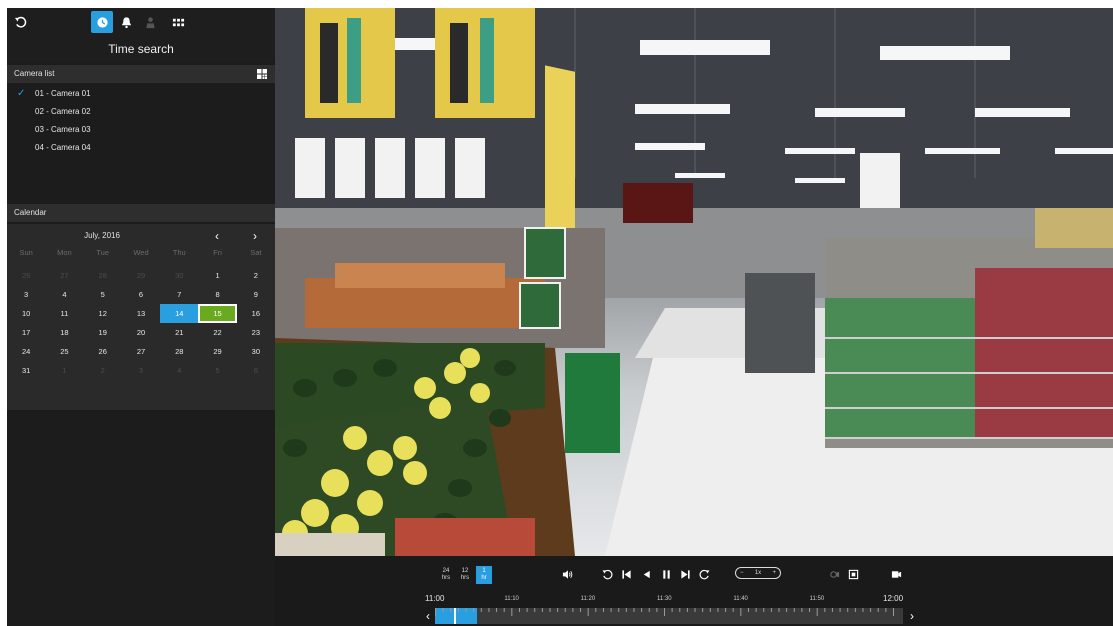 The height and width of the screenshot is (626, 1113). I want to click on calendar-next-month-button: ›, so click(255, 236).